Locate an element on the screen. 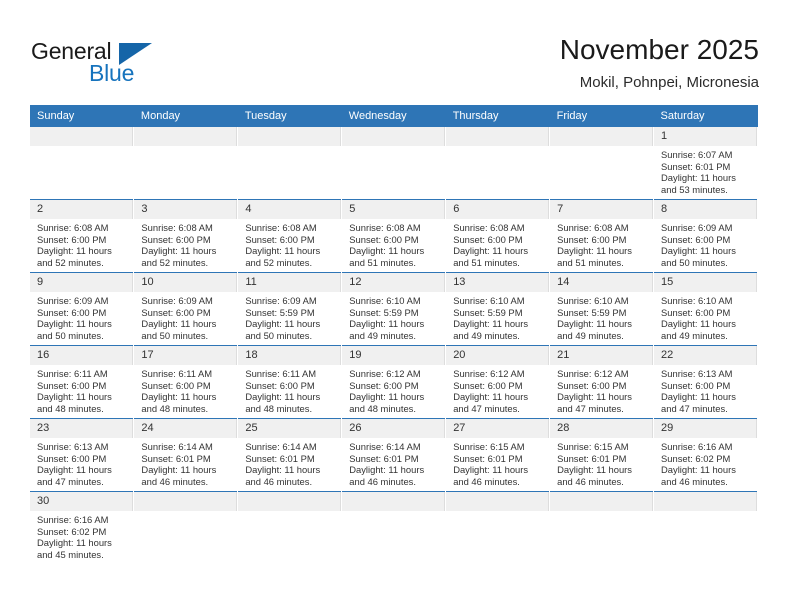  day-number: 24 is located at coordinates (186, 428).